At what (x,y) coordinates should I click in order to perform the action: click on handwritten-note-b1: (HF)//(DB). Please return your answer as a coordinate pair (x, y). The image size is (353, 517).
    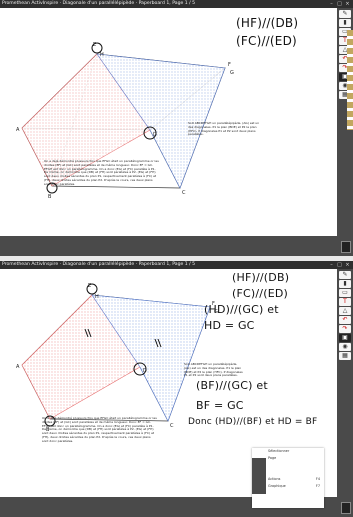
    Looking at the image, I should click on (261, 277).